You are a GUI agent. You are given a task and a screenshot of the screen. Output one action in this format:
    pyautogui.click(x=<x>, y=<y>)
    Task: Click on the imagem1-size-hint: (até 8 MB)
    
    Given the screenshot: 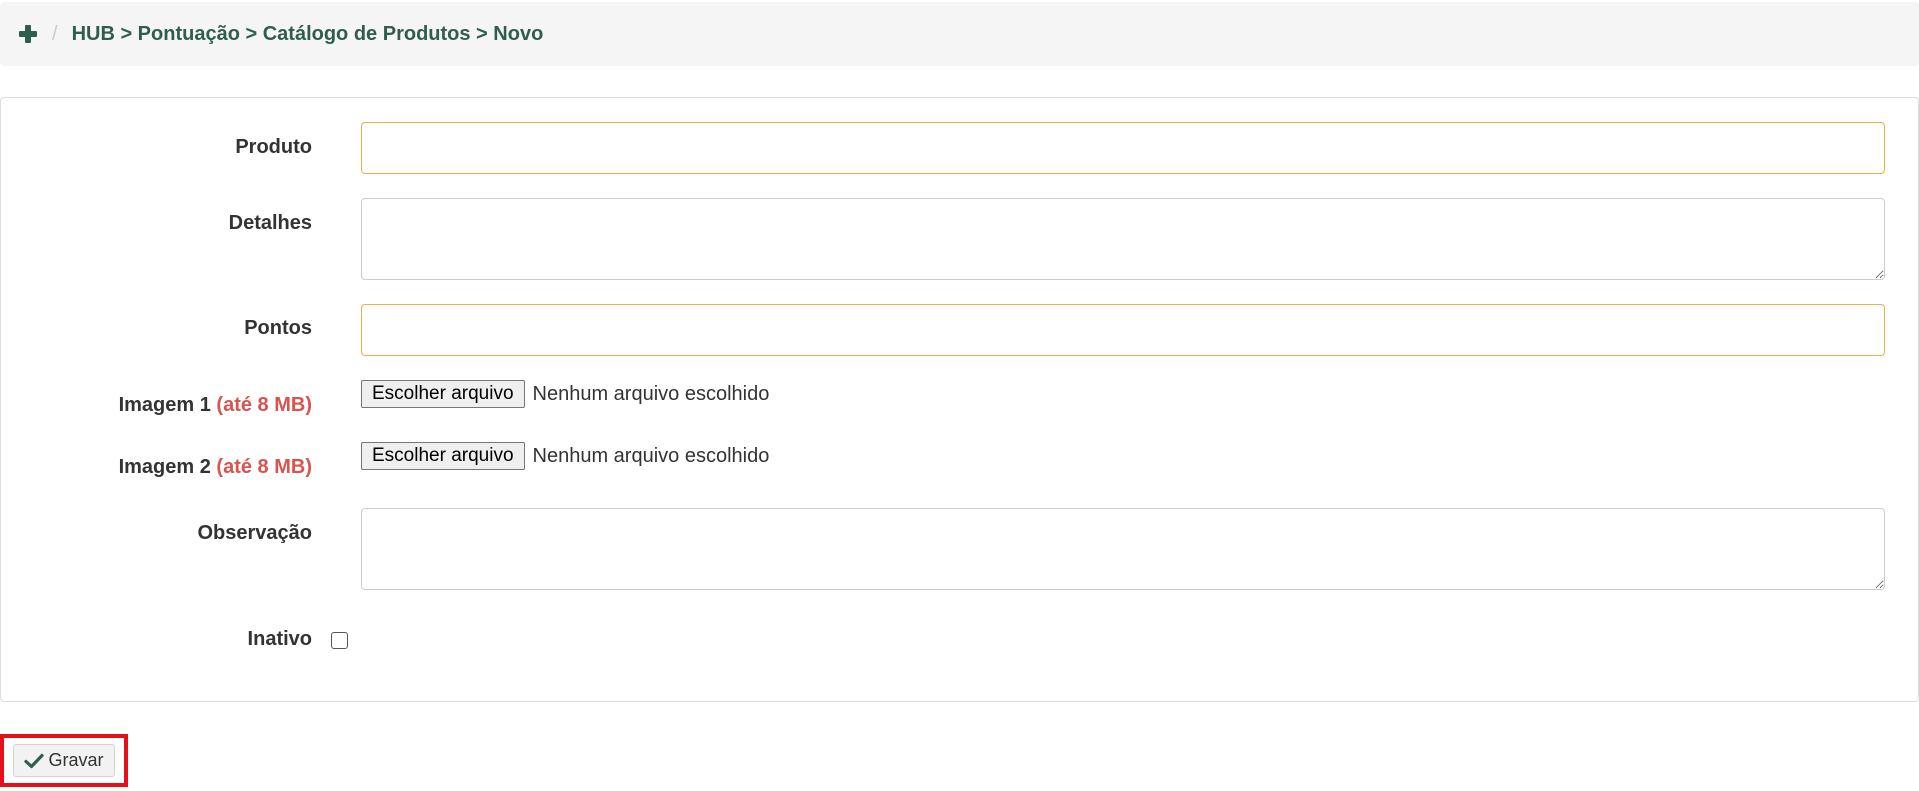 What is the action you would take?
    pyautogui.click(x=264, y=405)
    